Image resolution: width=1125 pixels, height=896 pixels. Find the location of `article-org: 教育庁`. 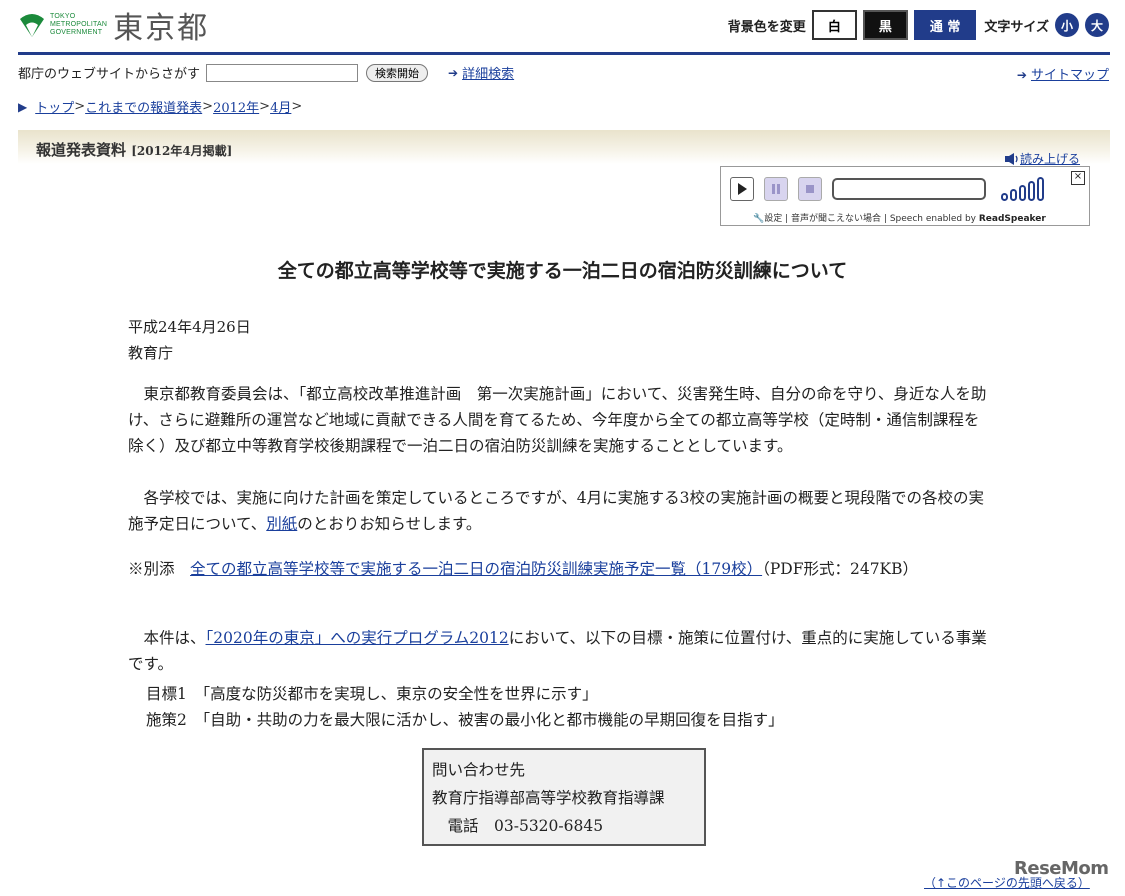

article-org: 教育庁 is located at coordinates (151, 353).